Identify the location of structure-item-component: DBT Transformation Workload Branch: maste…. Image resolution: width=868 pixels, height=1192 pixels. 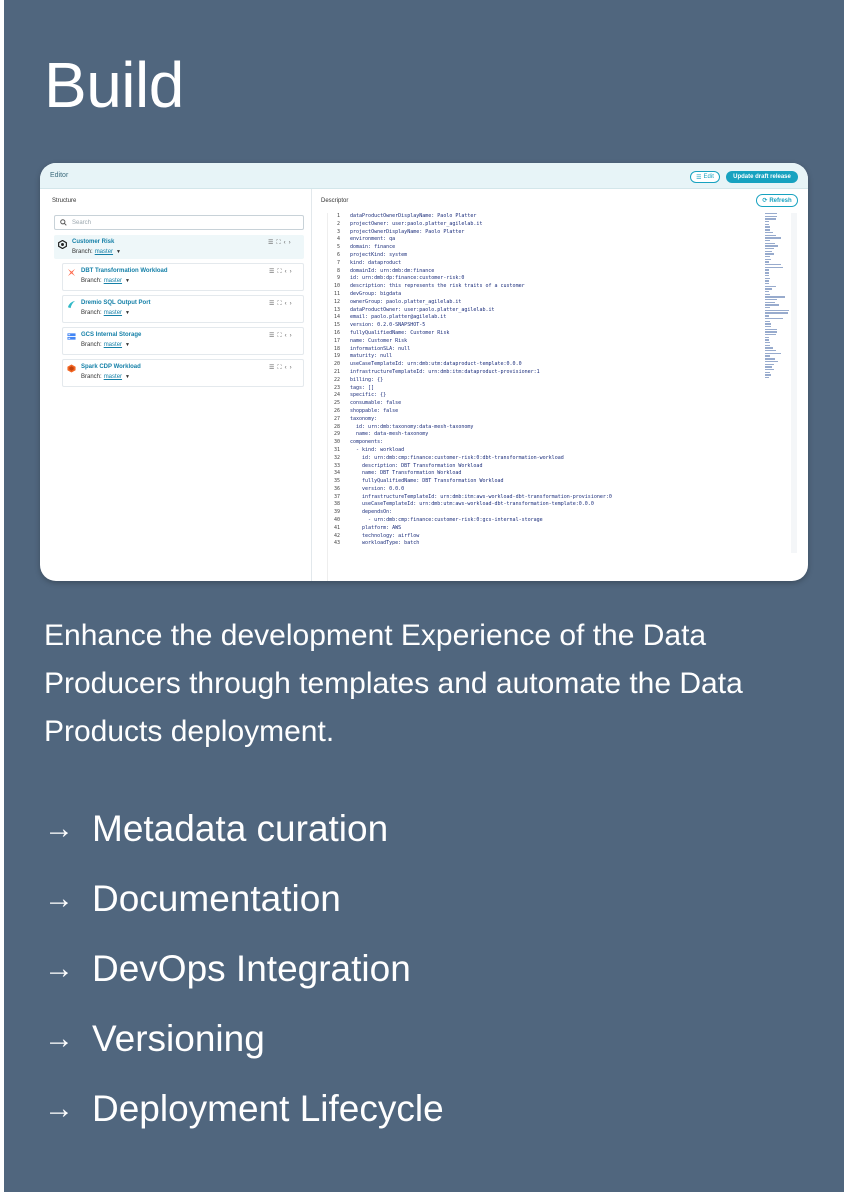
(183, 277).